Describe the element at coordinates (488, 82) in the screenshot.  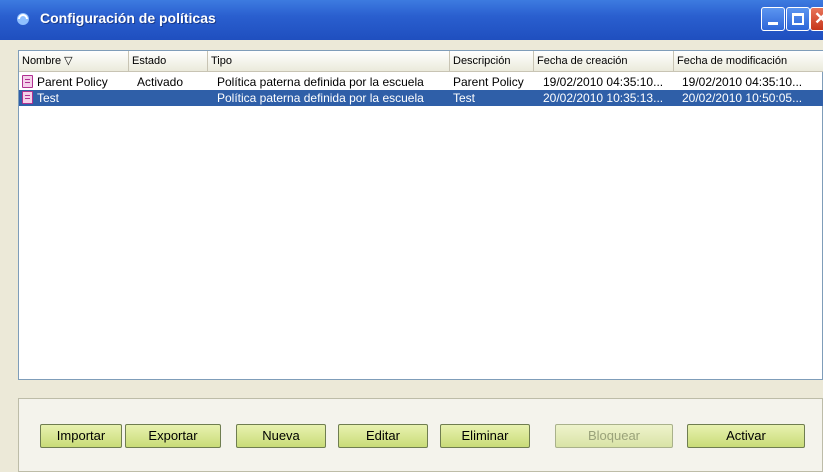
I see `cell-descripcion: Parent Policy` at that location.